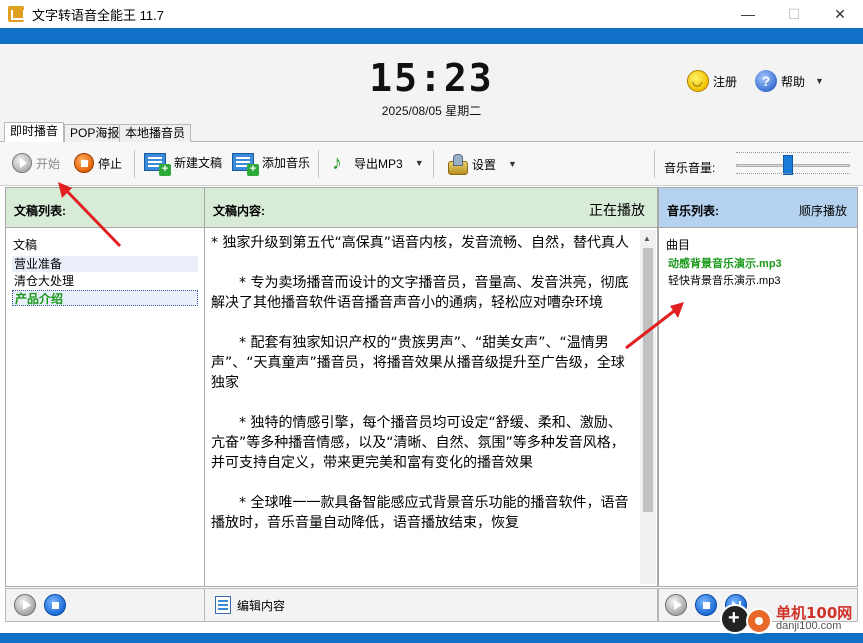 The height and width of the screenshot is (643, 863). I want to click on window-title: 文字转语音全能王 11.7, so click(98, 15).